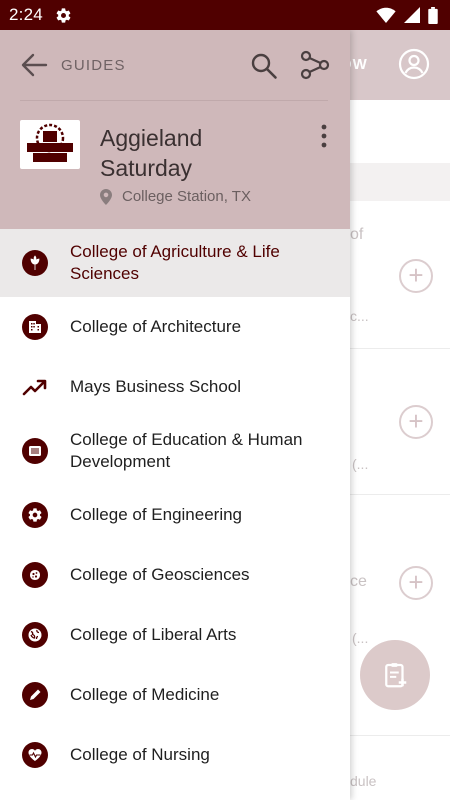  I want to click on guides-back-label: GUIDES, so click(93, 65).